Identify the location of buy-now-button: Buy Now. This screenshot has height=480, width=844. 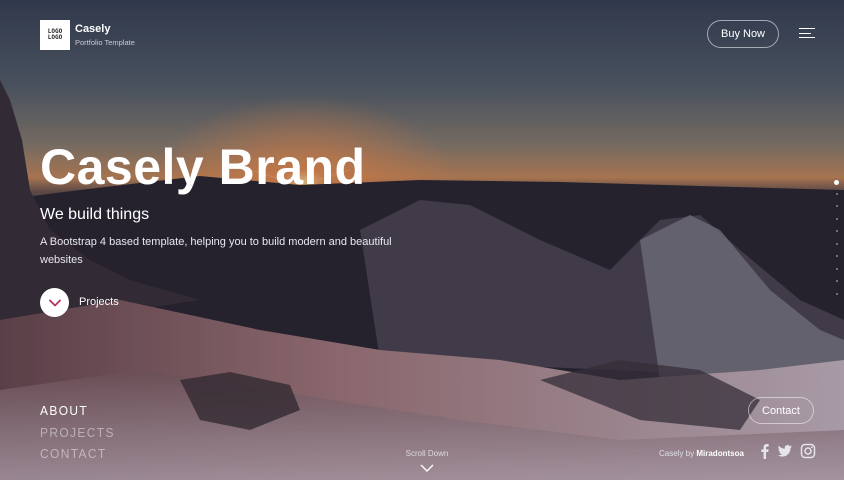
(743, 34).